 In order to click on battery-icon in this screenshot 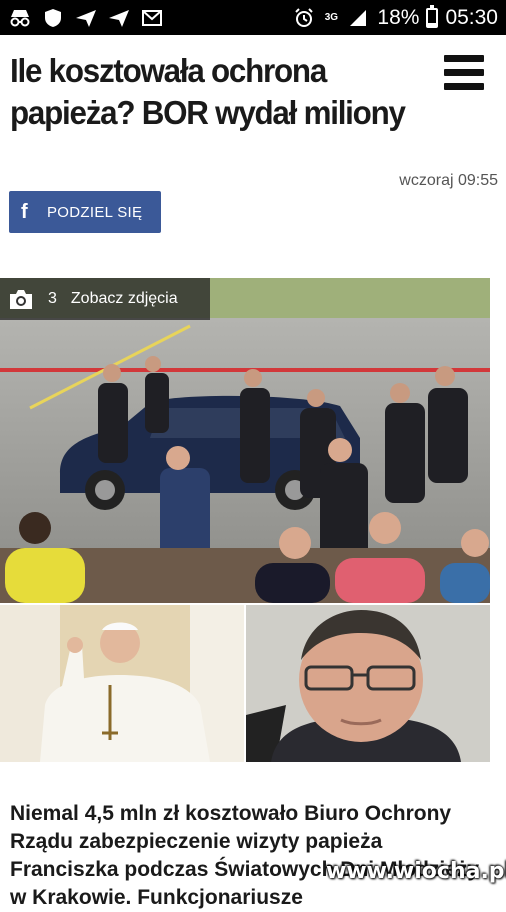, I will do `click(432, 16)`.